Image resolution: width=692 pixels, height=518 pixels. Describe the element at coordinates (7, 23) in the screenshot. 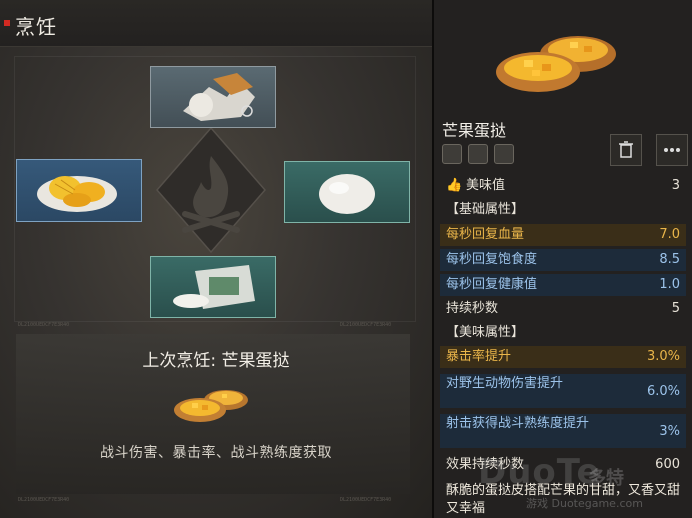

I see `title-marker` at that location.